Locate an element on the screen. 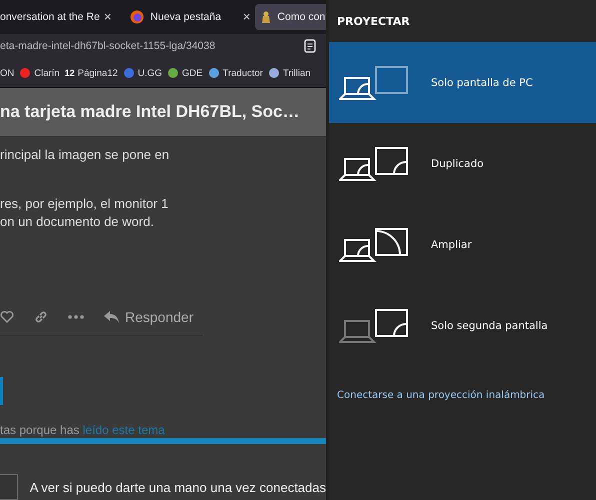 Image resolution: width=596 pixels, height=500 pixels. browser-tab: Como con is located at coordinates (290, 17).